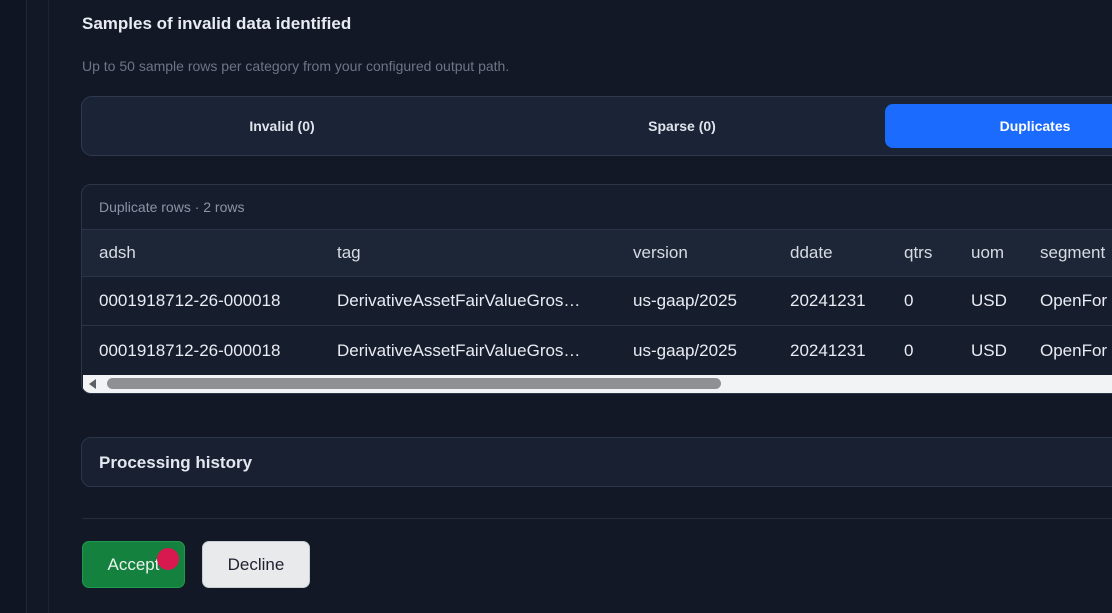  Describe the element at coordinates (282, 126) in the screenshot. I see `tab-invalid: Invalid (0)` at that location.